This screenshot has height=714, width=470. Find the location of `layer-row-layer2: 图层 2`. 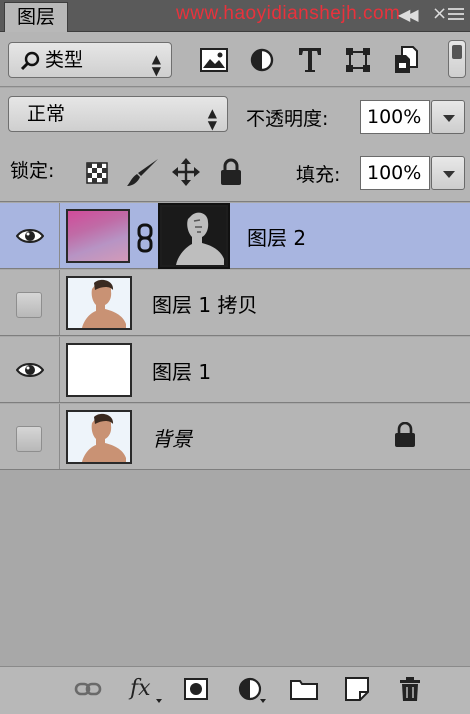

layer-row-layer2: 图层 2 is located at coordinates (235, 236).